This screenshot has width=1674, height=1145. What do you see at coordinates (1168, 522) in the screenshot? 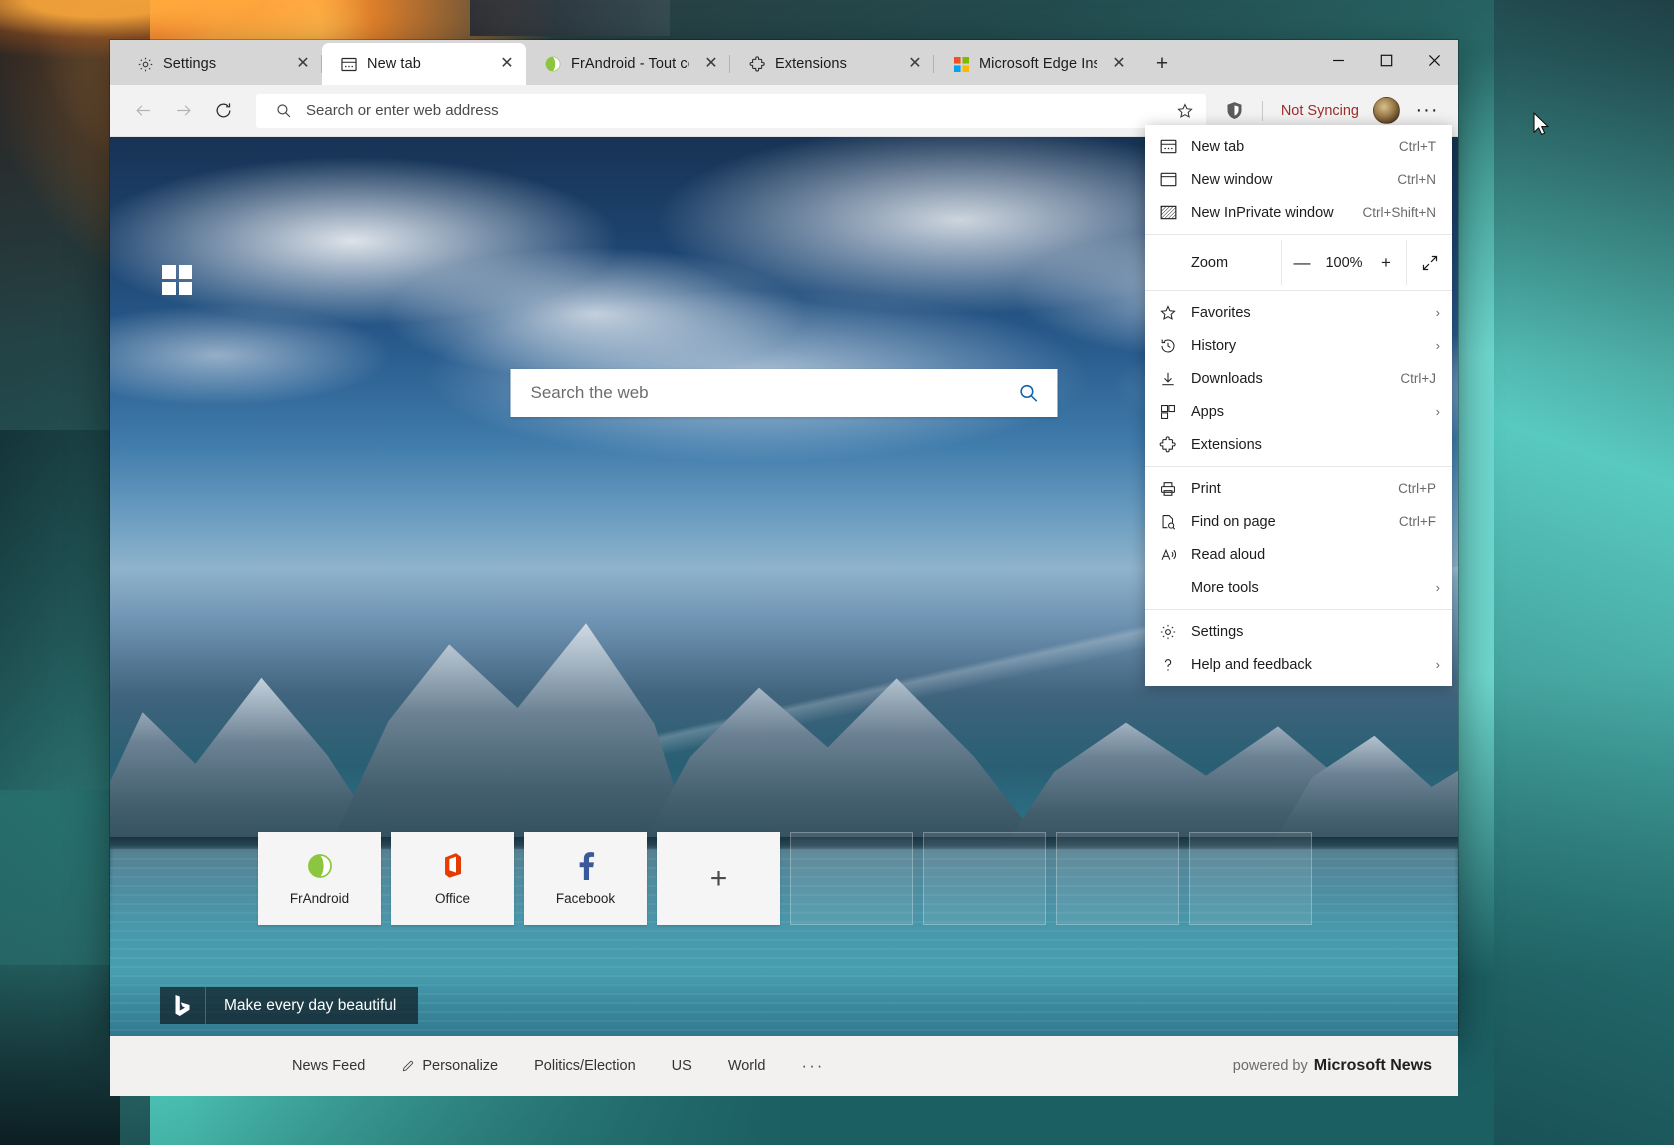
I see `find-icon` at bounding box center [1168, 522].